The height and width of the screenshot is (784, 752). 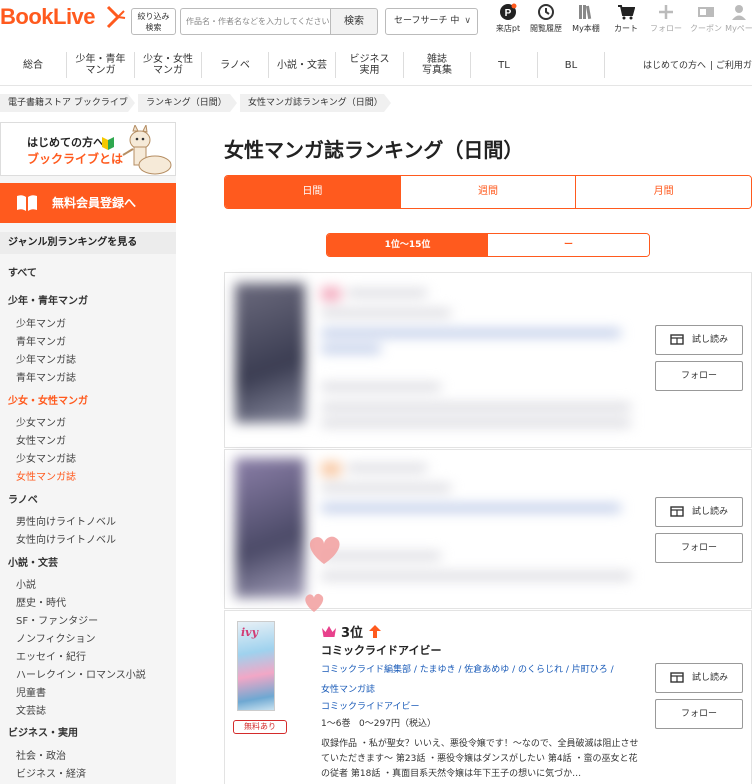 What do you see at coordinates (374, 150) in the screenshot?
I see `page-title: 女性マンガ誌ランキング（日間）` at bounding box center [374, 150].